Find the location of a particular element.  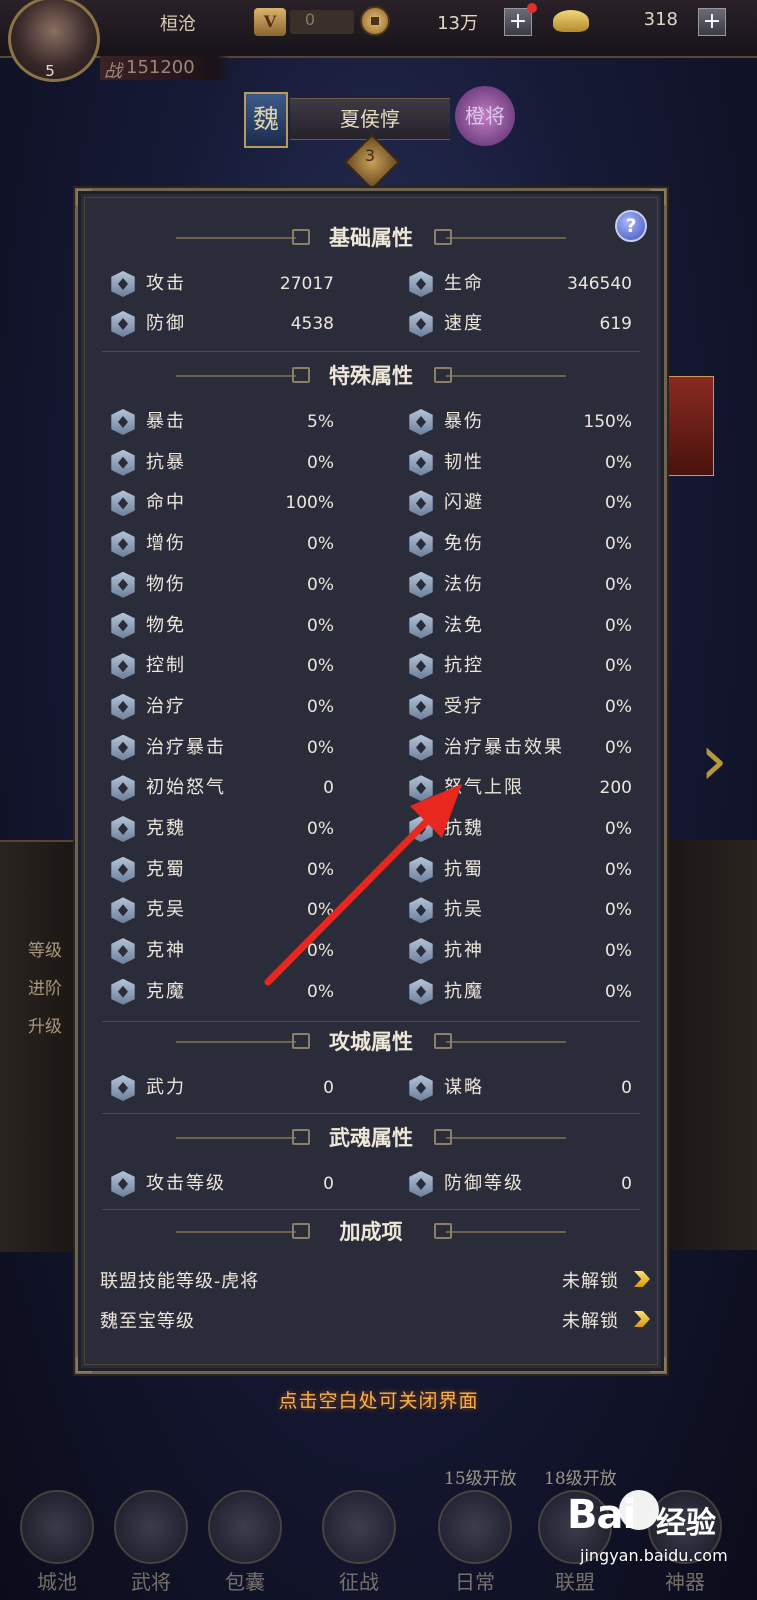

watermark-url: jingyan.baidu.com is located at coordinates (654, 1555).